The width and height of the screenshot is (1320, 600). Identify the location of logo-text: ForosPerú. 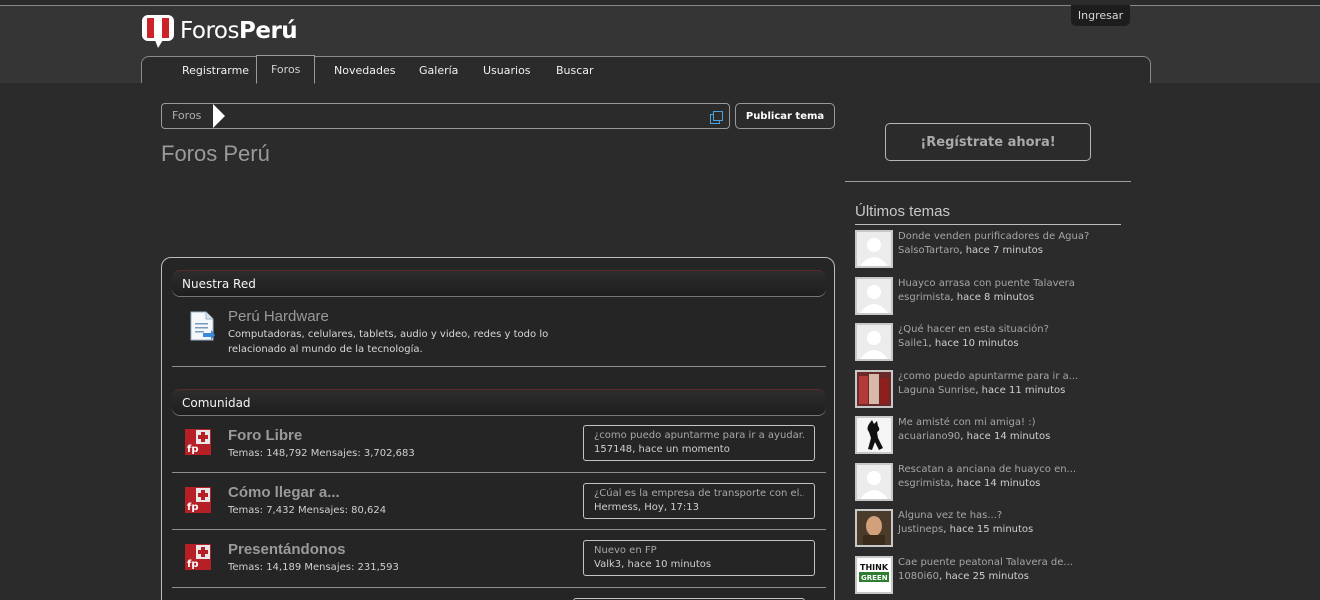
(239, 31).